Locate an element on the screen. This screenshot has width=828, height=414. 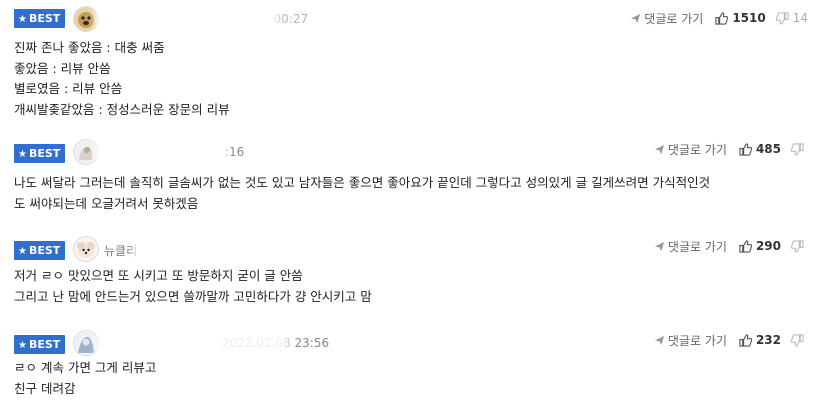
comment-line: 친구 데려감 is located at coordinates (45, 388).